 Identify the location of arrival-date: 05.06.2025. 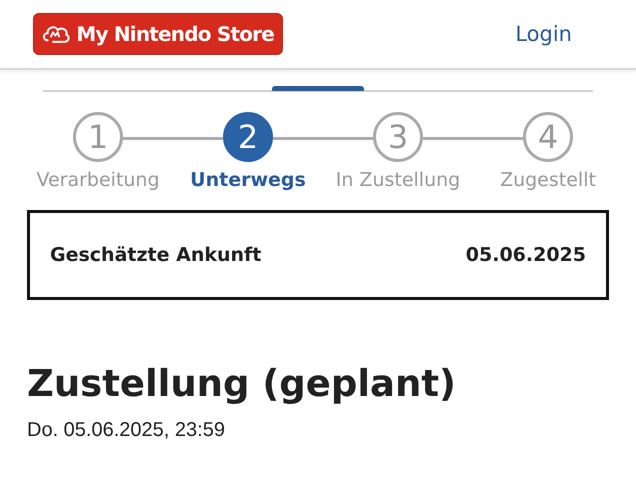
(526, 255).